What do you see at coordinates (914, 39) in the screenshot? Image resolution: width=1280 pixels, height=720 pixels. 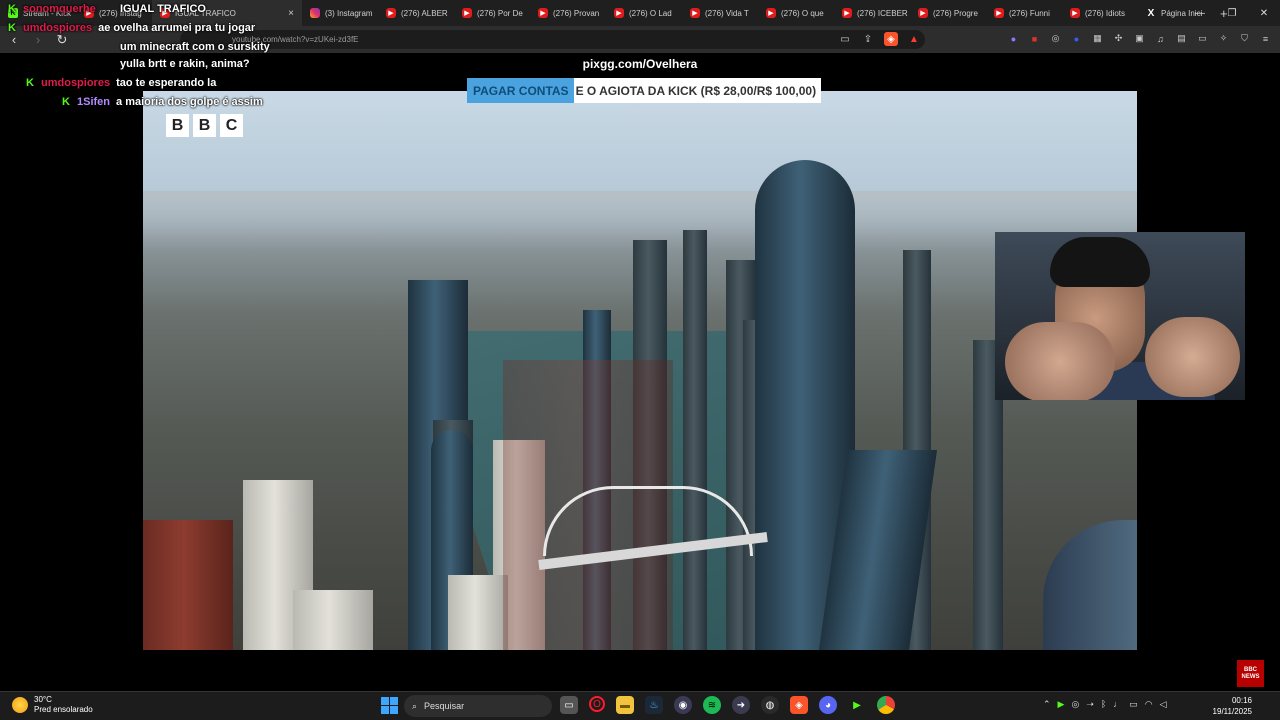 I see `brave-rewards-icon: ▲` at bounding box center [914, 39].